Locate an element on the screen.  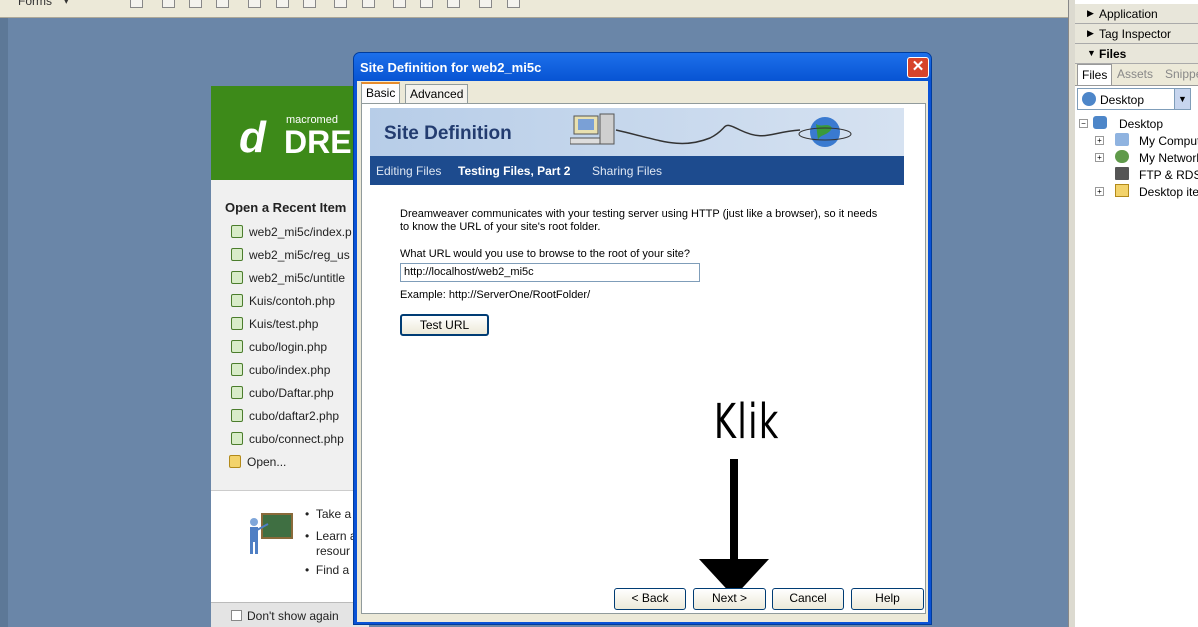
tree-item-desktop-items: Desktop item is located at coordinates (1168, 192).